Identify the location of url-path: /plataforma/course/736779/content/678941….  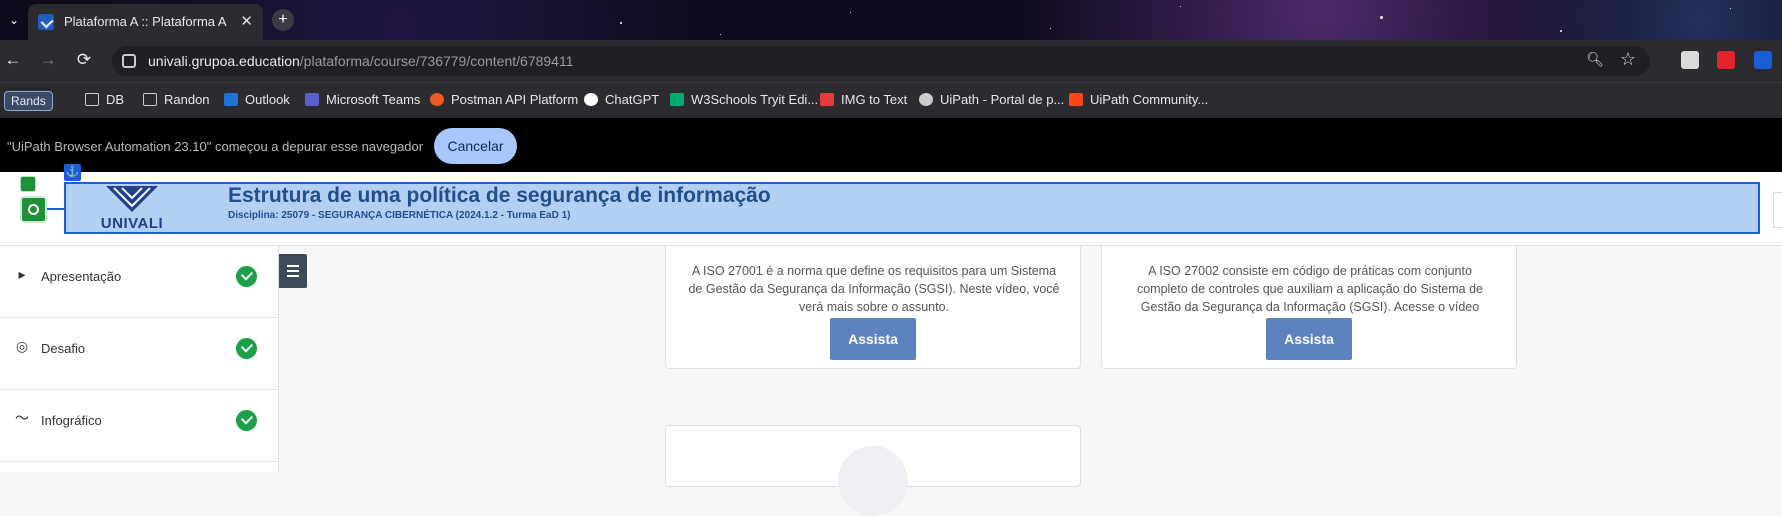
(436, 61).